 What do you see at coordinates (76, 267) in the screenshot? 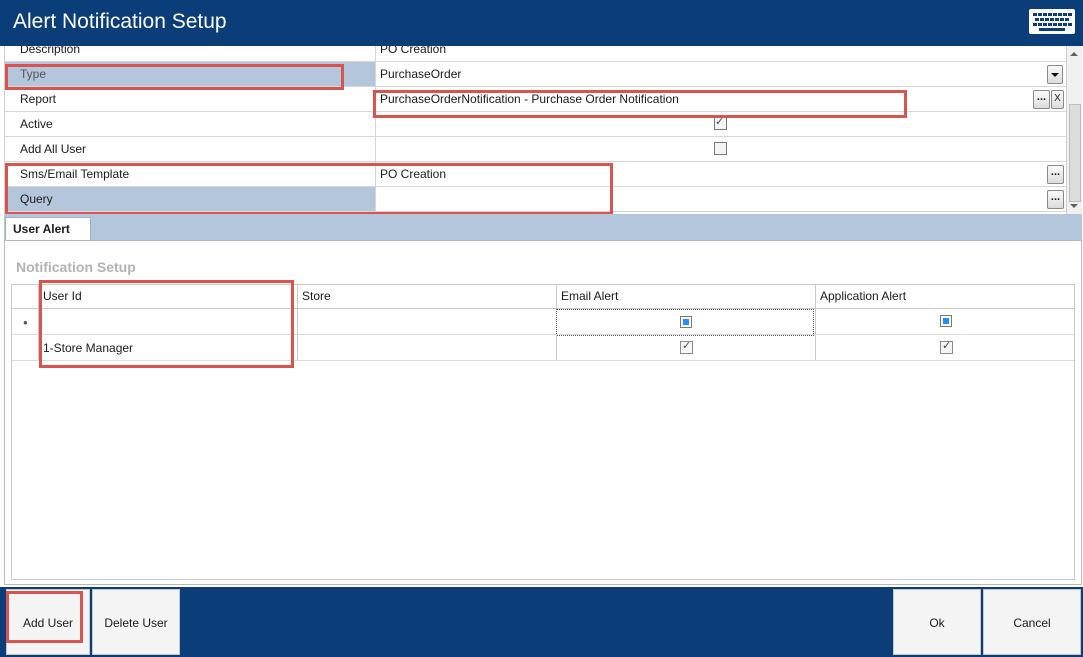
I see `section-title: Notification Setup` at bounding box center [76, 267].